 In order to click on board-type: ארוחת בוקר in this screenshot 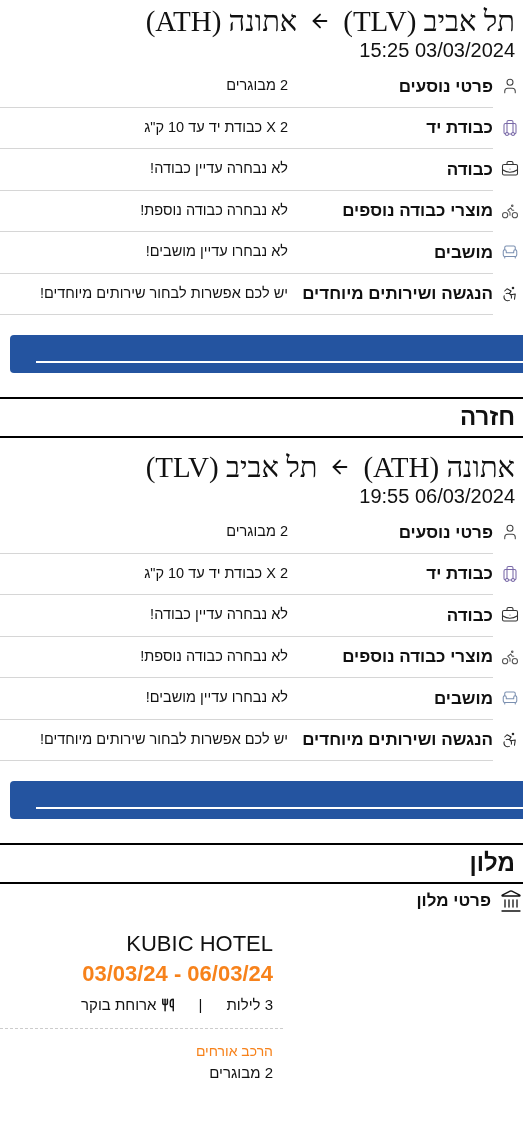, I will do `click(119, 1004)`.